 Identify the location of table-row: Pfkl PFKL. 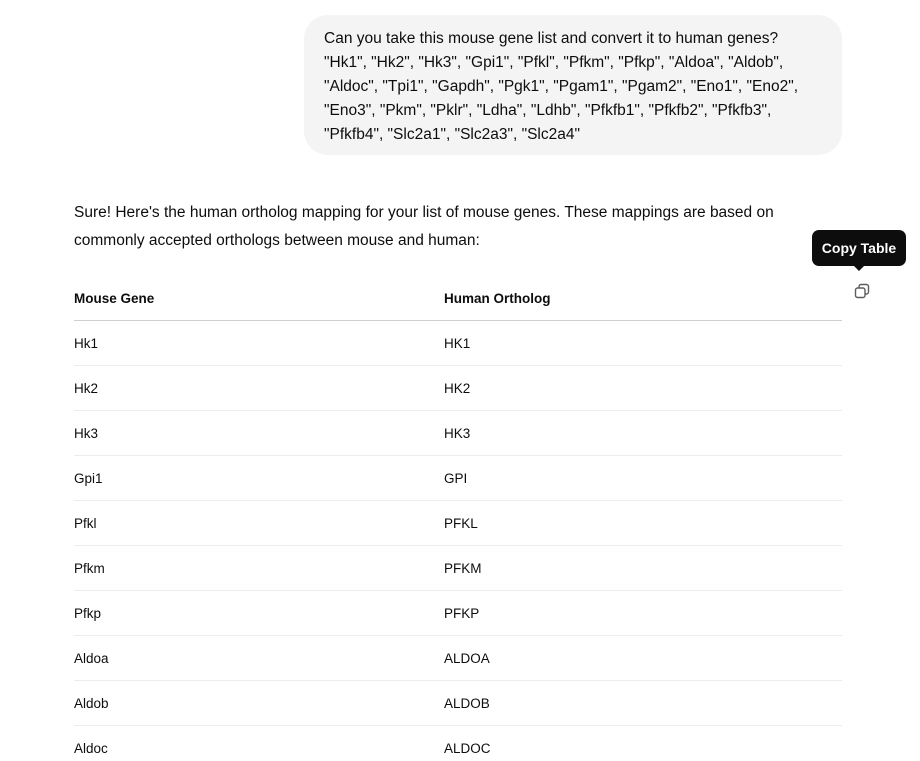
(458, 523).